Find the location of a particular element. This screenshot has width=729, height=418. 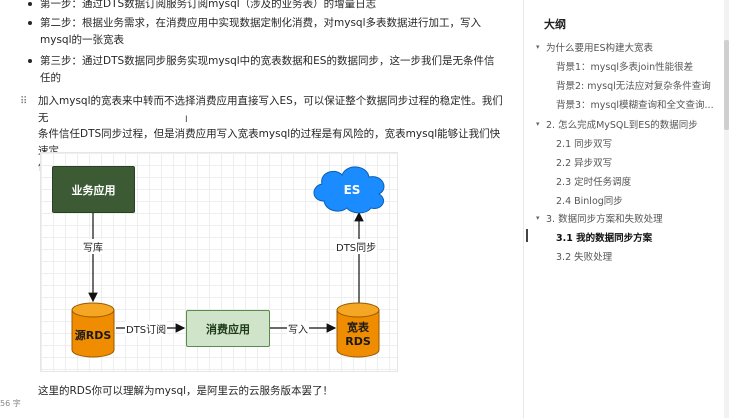

rds-note: 这里的RDS你可以理解为mysql，是阿里云的云服务版本罢了！ is located at coordinates (186, 391).